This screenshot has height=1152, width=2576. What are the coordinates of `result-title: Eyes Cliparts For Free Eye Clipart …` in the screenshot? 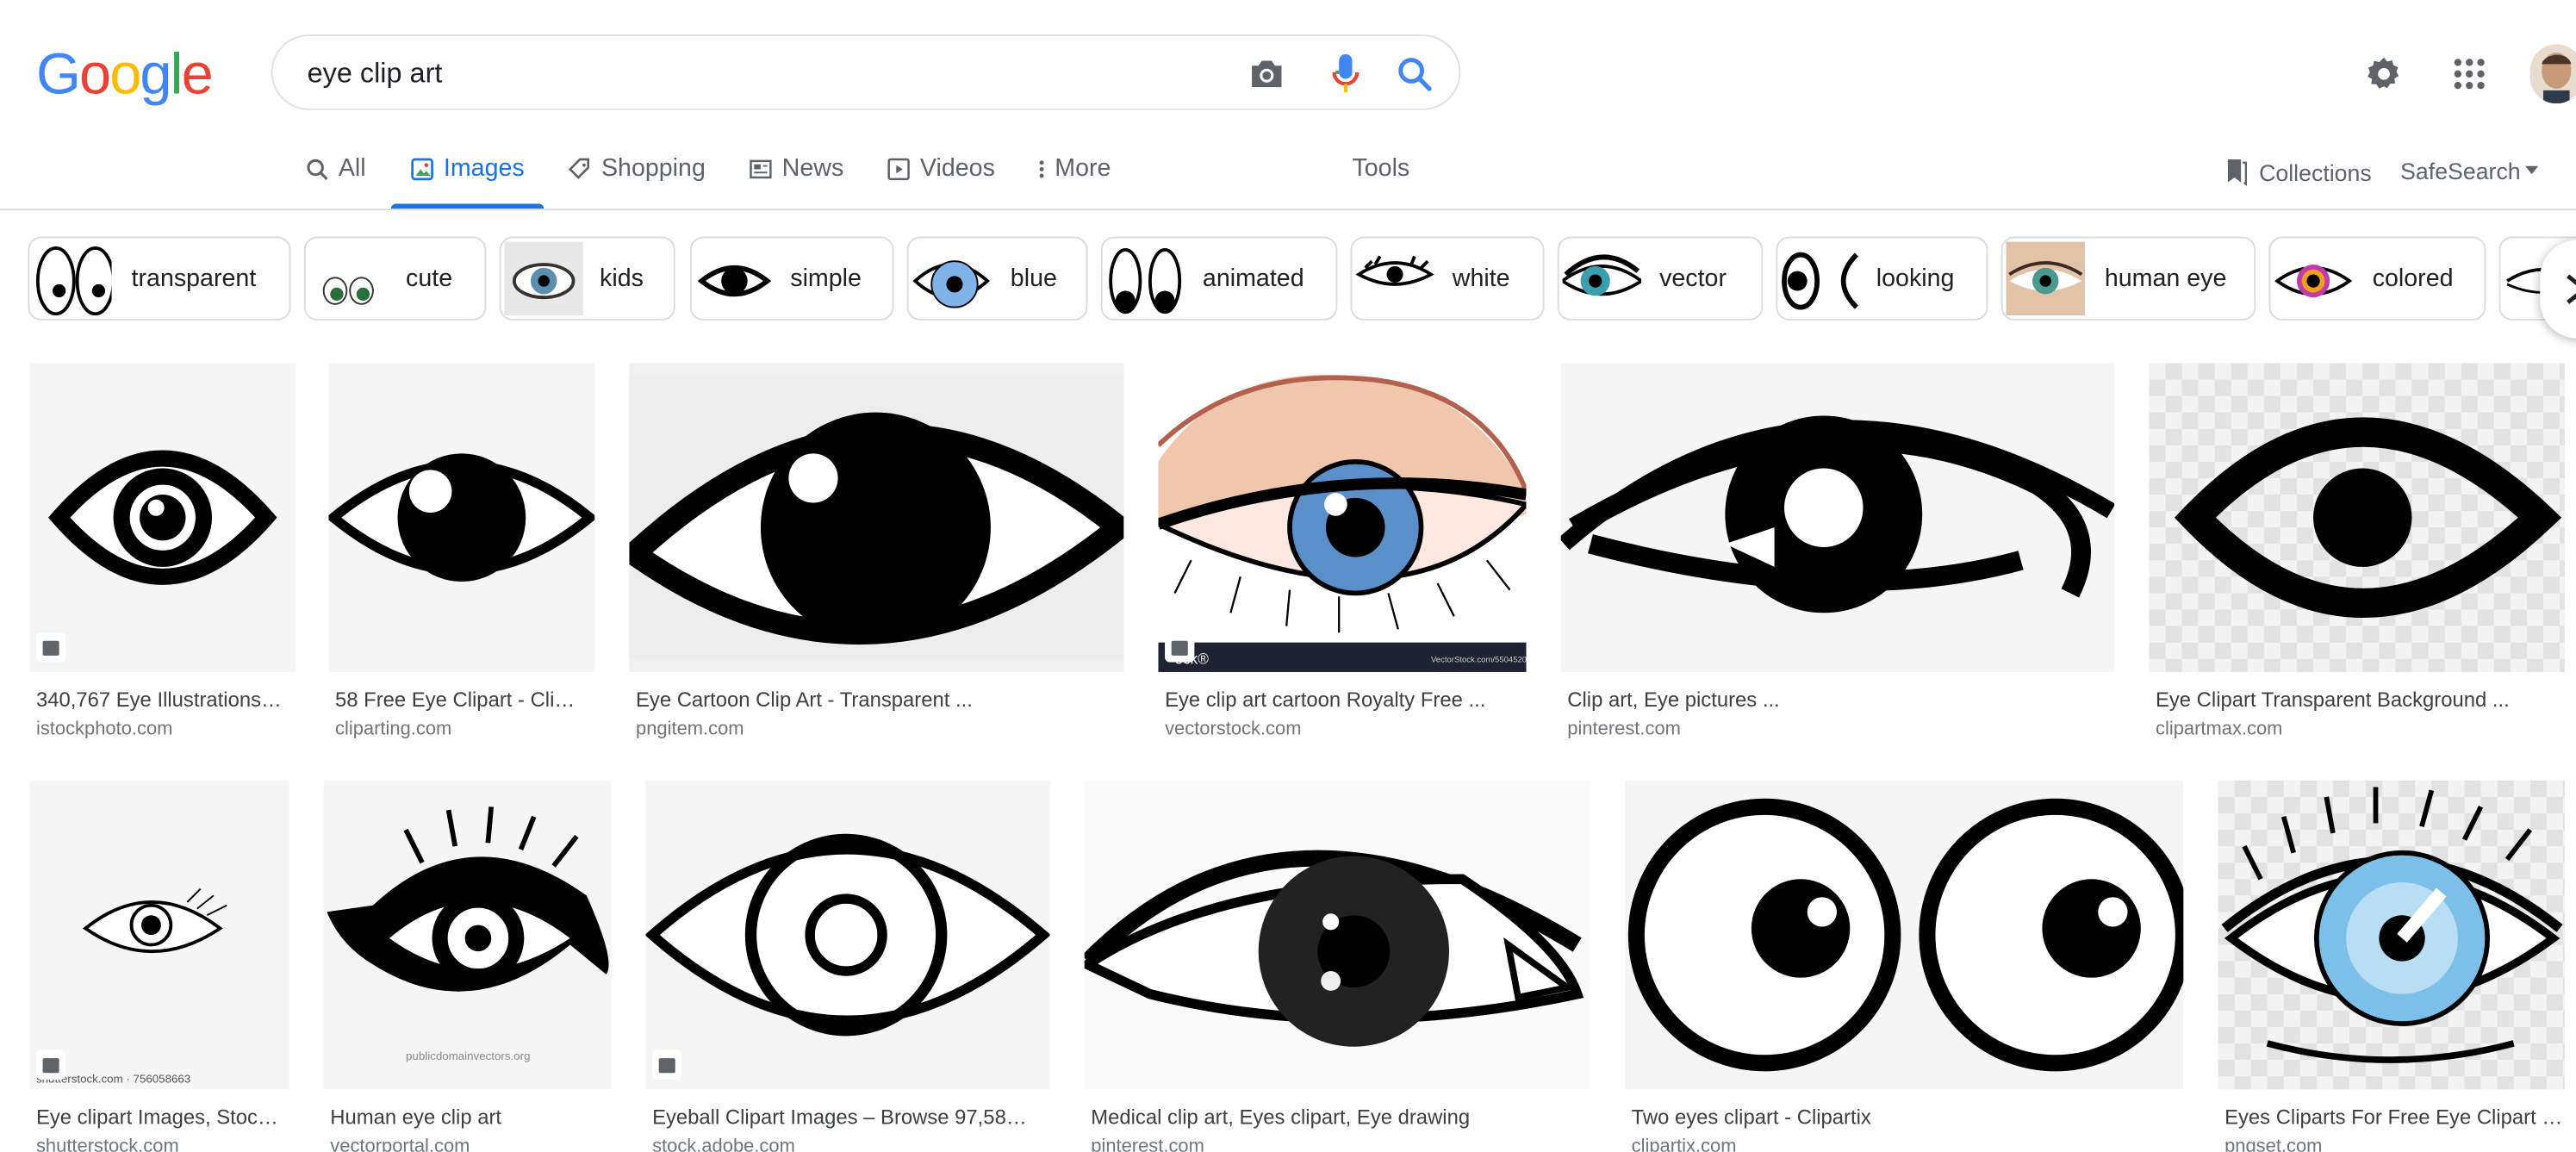 It's located at (2394, 1117).